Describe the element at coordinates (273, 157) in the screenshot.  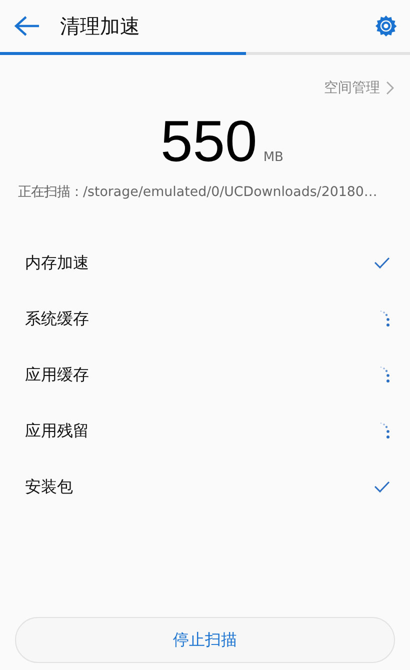
I see `size-unit: MB` at that location.